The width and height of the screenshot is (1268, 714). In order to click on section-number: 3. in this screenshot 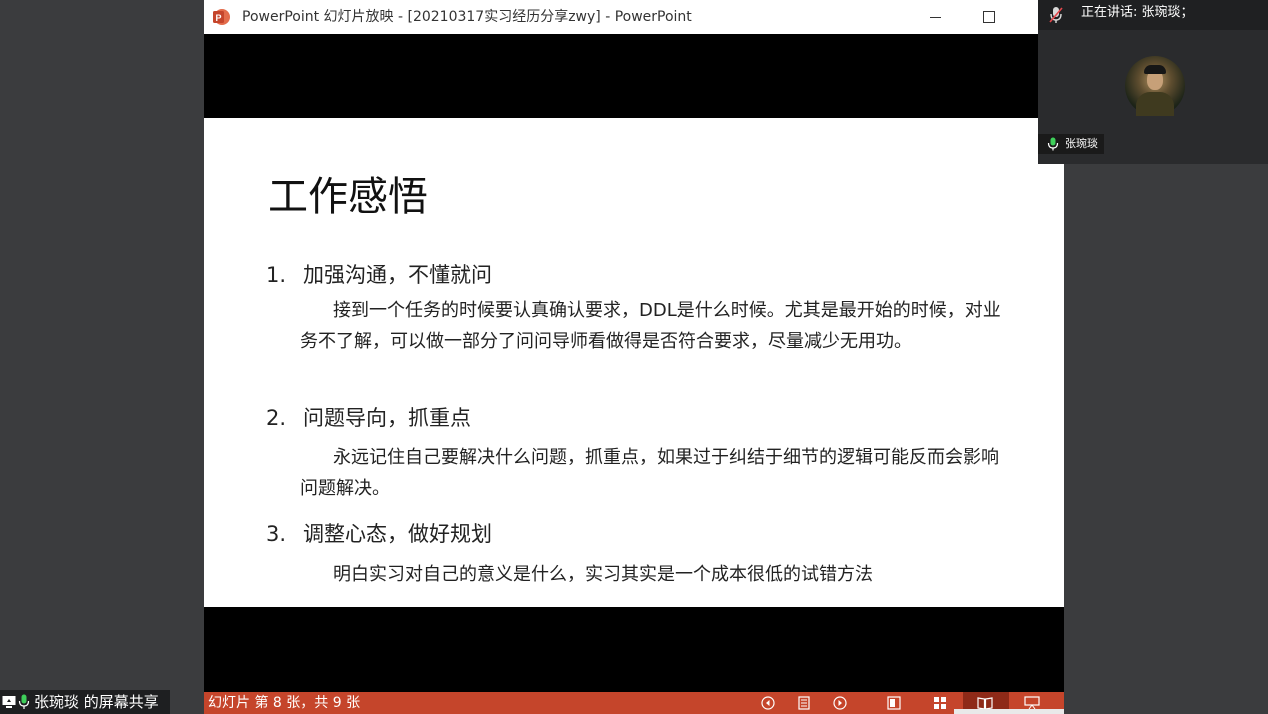, I will do `click(284, 534)`.